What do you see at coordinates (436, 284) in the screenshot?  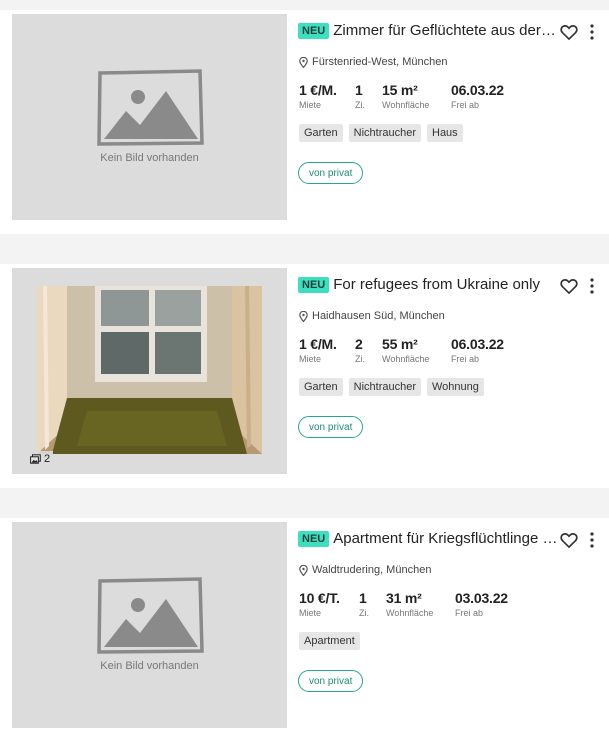 I see `listing-title: For refugees from Ukraine only` at bounding box center [436, 284].